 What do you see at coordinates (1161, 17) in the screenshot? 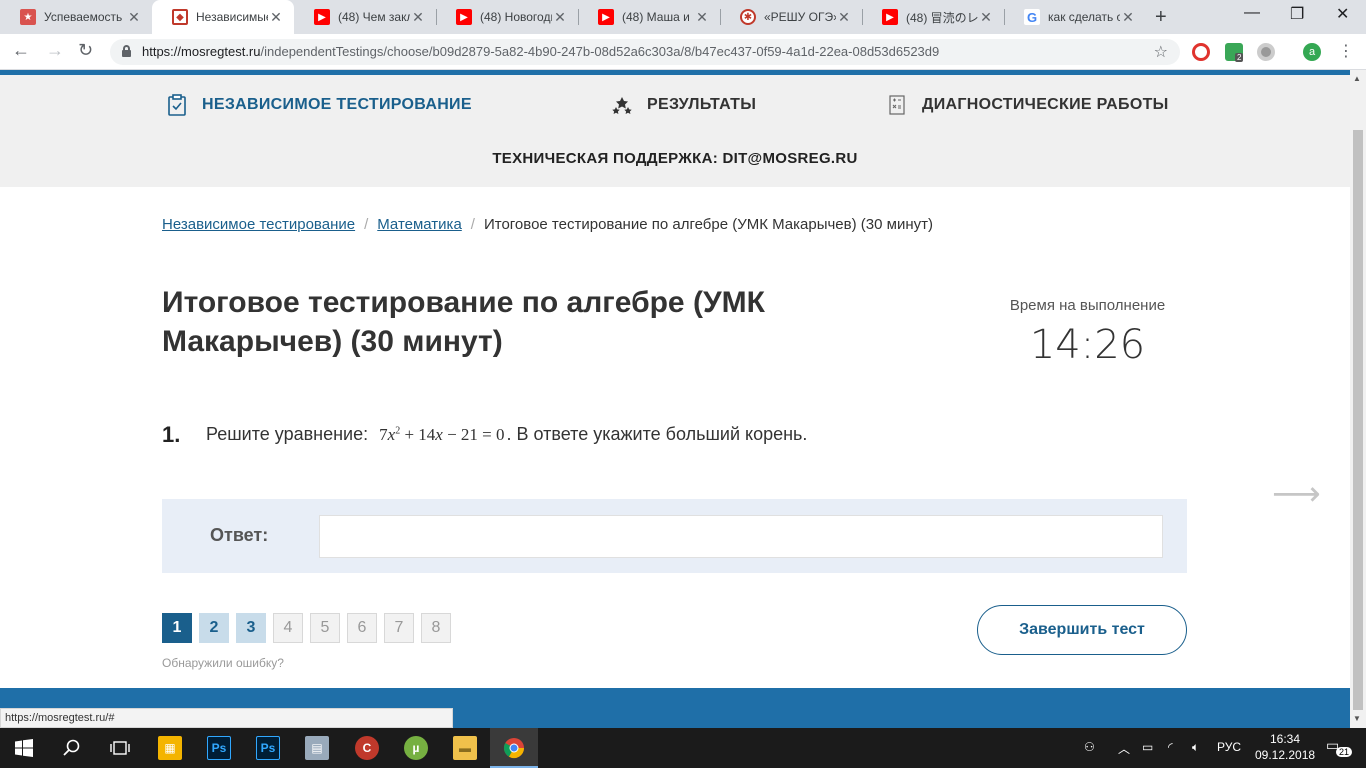
I see `new-tab-button: +` at bounding box center [1161, 17].